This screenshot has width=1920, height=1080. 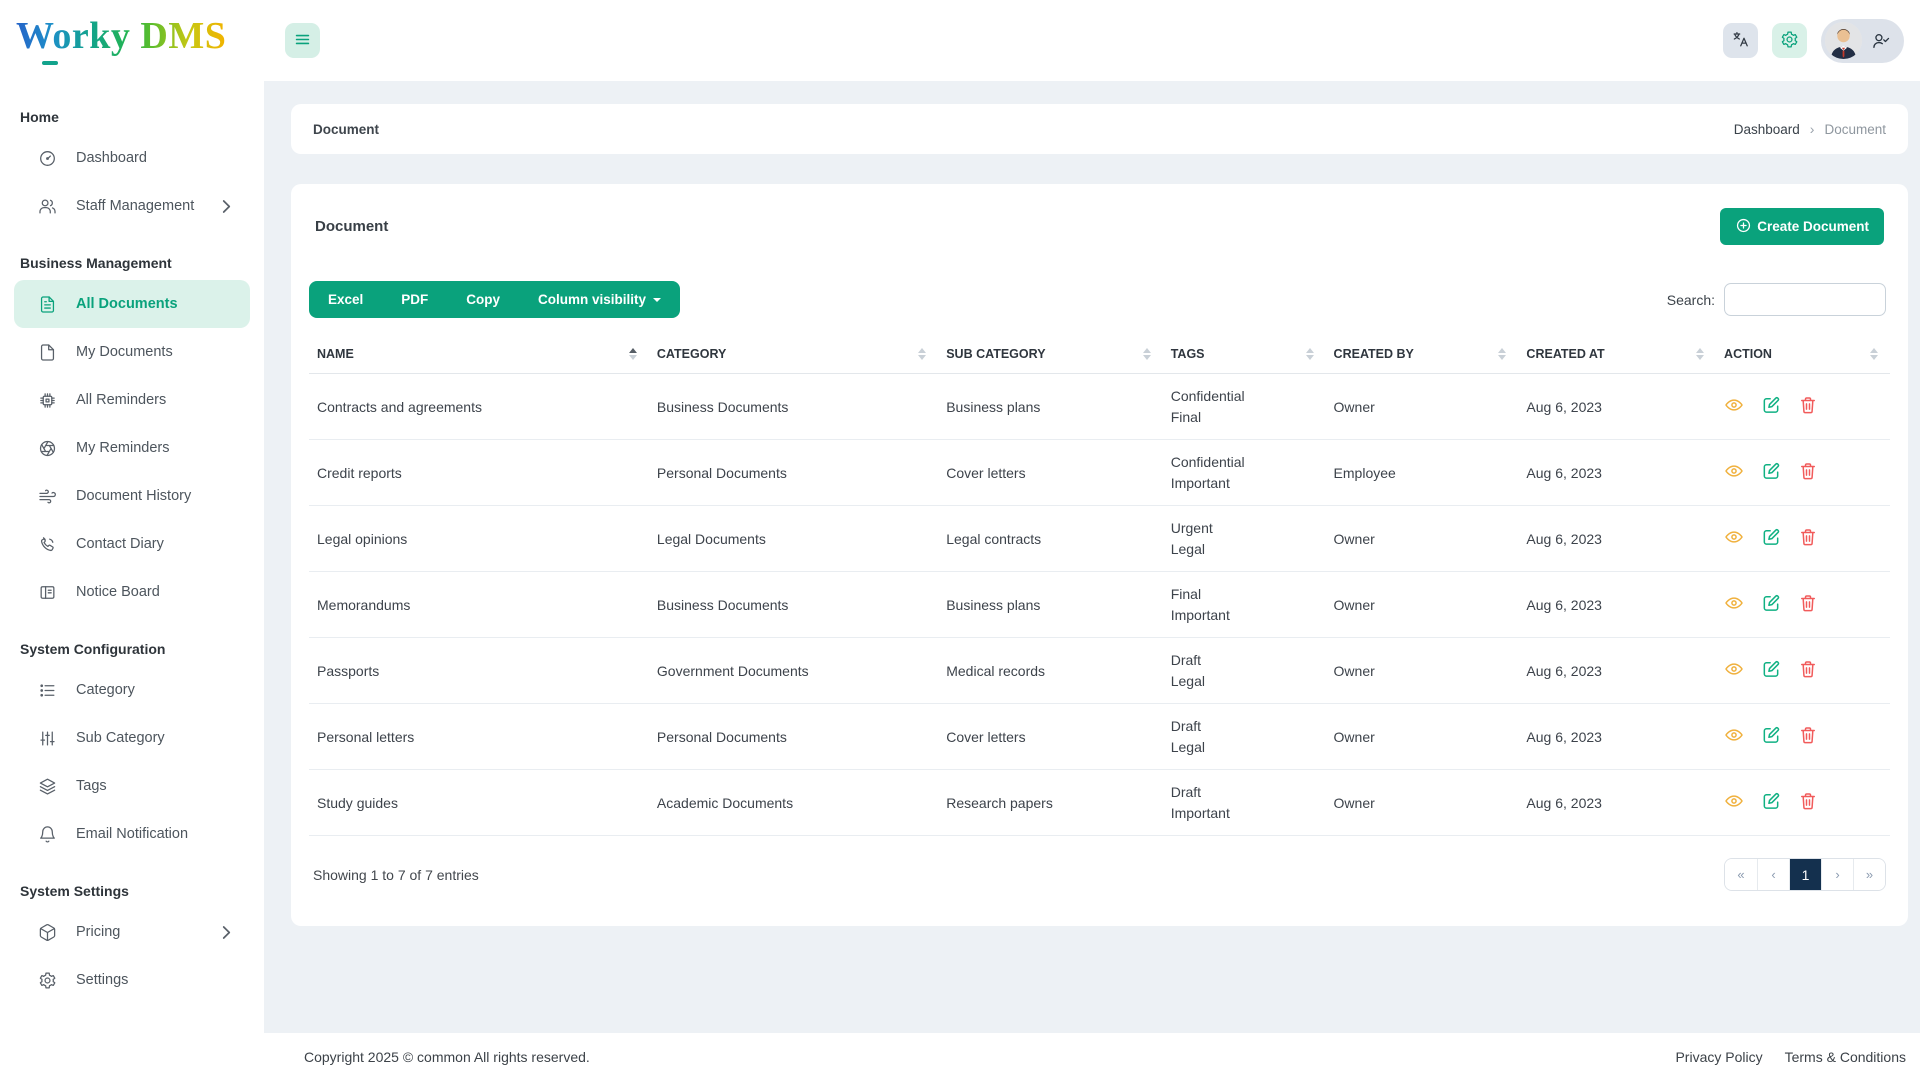 I want to click on sidebar-item-notice-board: Notice Board, so click(x=132, y=592).